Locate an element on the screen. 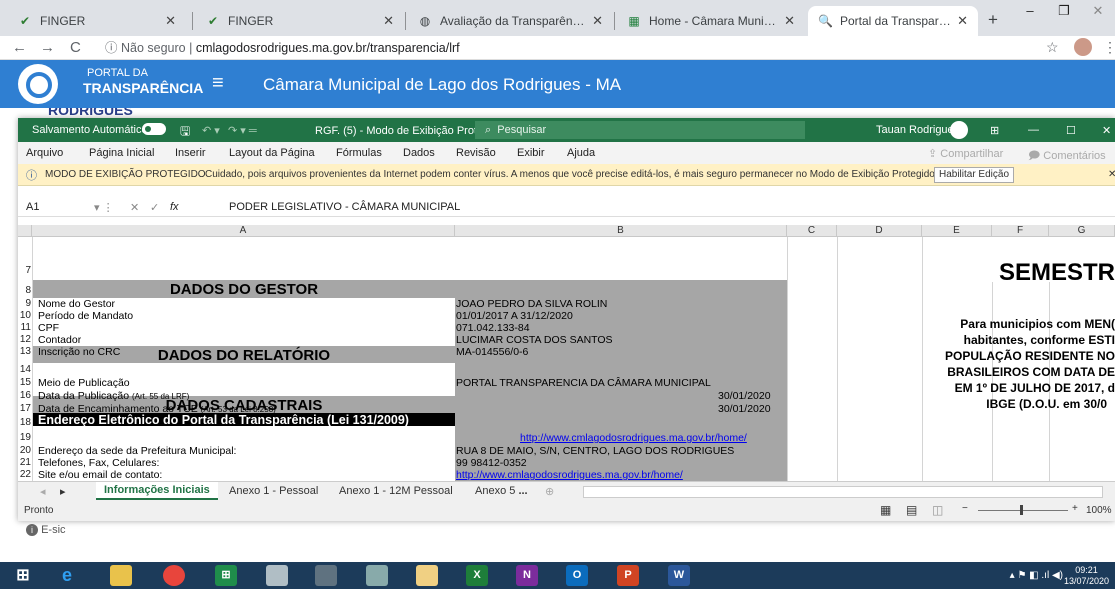  chrome-icon is located at coordinates (174, 575).